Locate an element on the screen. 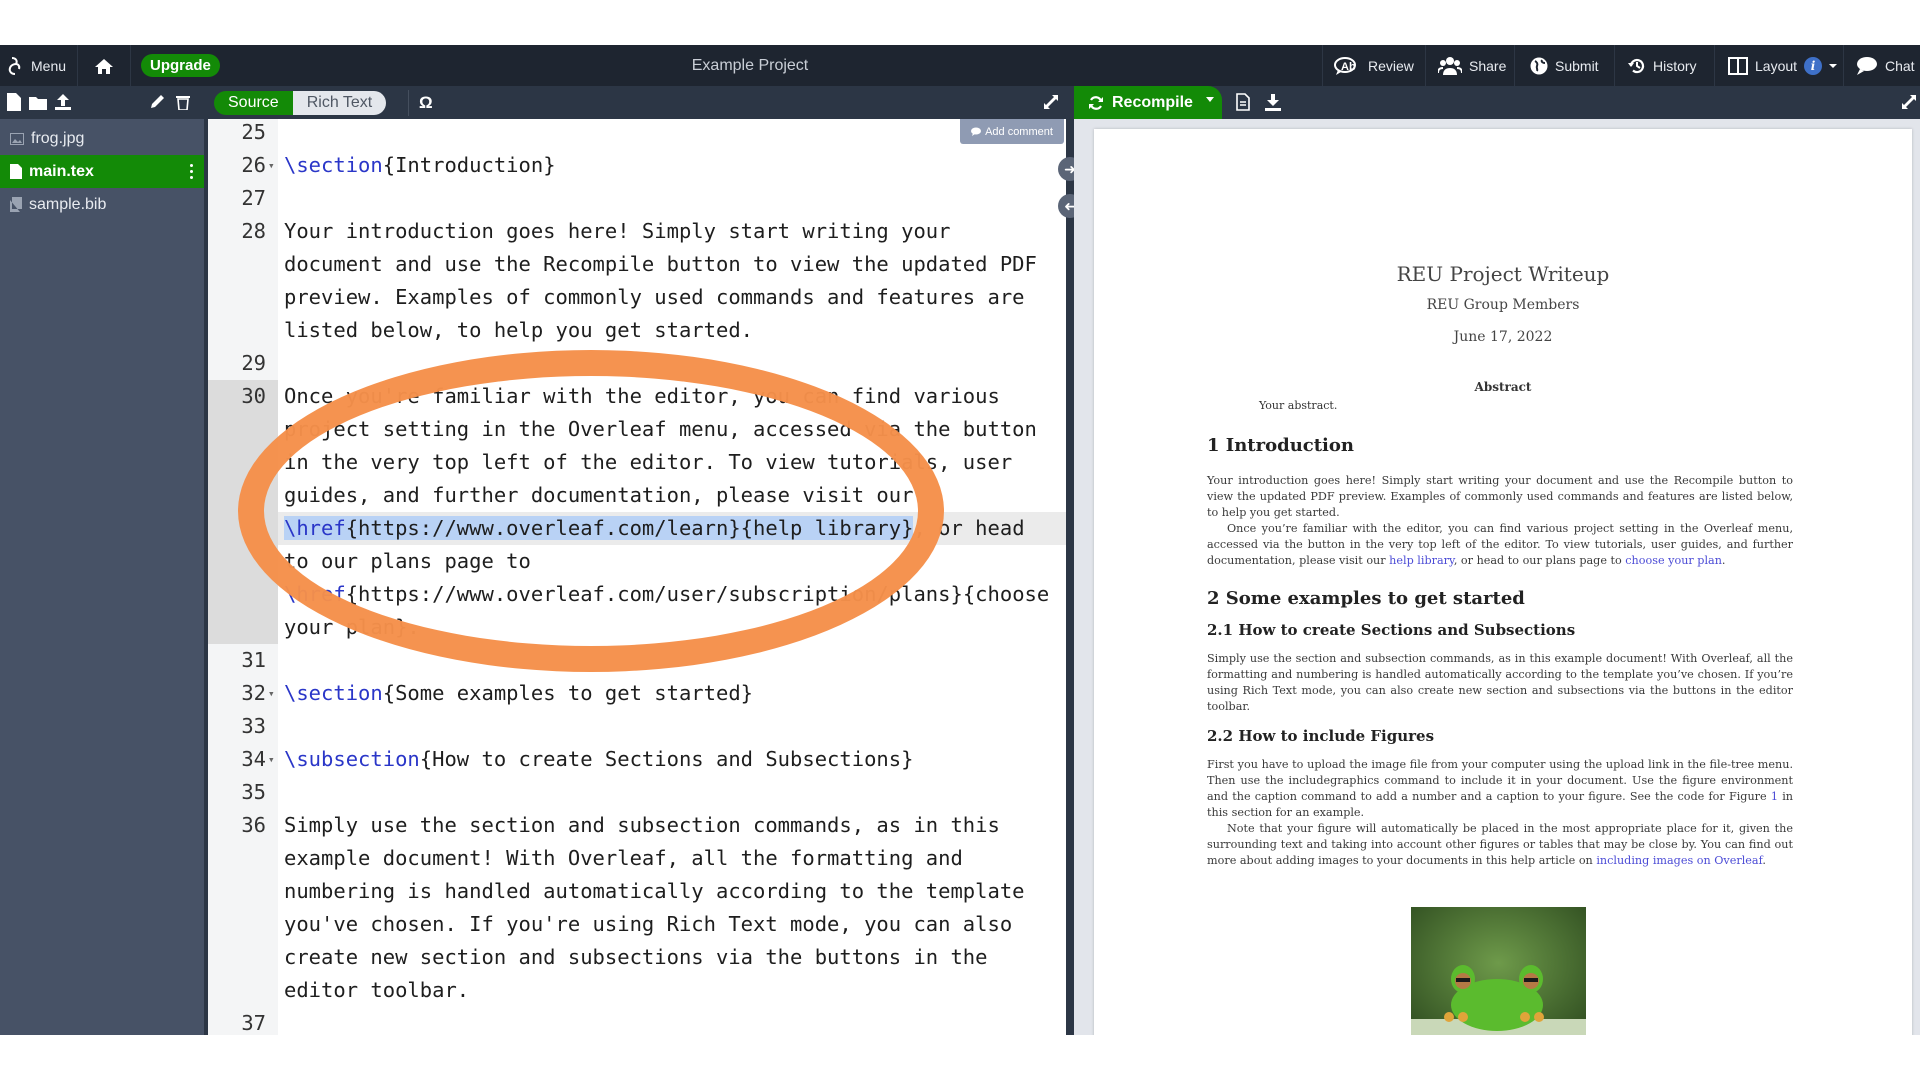 This screenshot has width=1920, height=1080. share-users-icon is located at coordinates (1450, 65).